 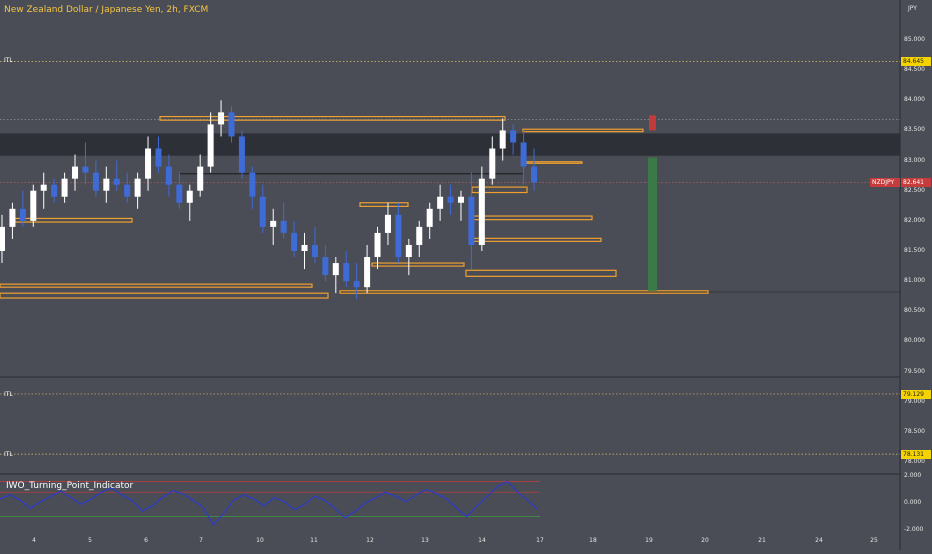 I want to click on itl-price-flag-3: 78.131, so click(x=916, y=454).